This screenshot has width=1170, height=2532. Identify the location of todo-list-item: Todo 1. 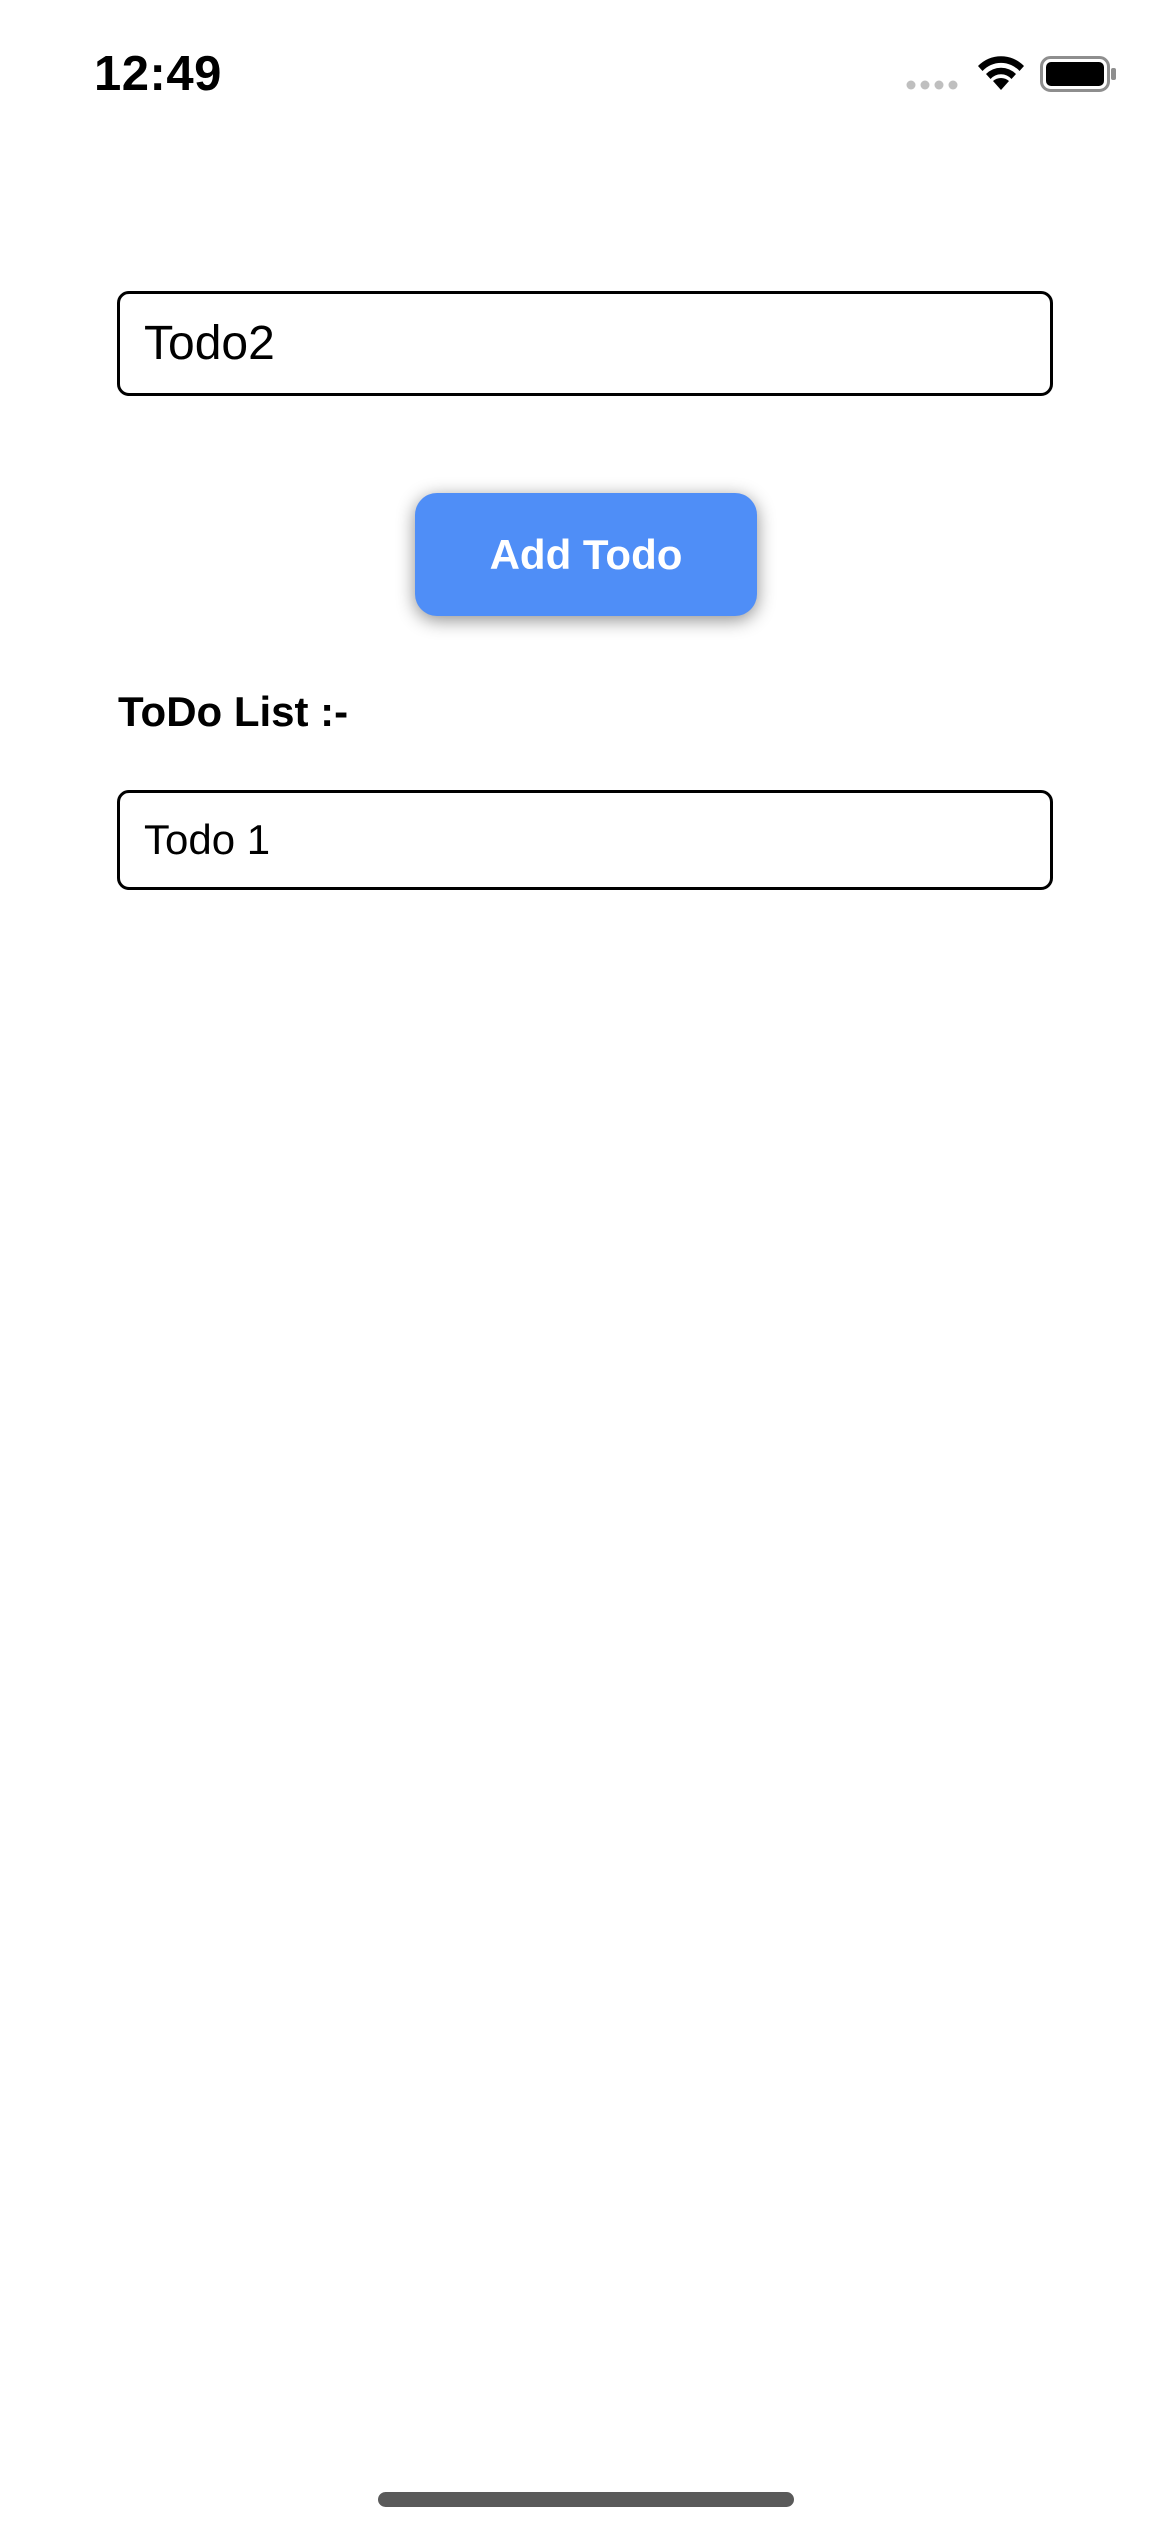
(585, 840).